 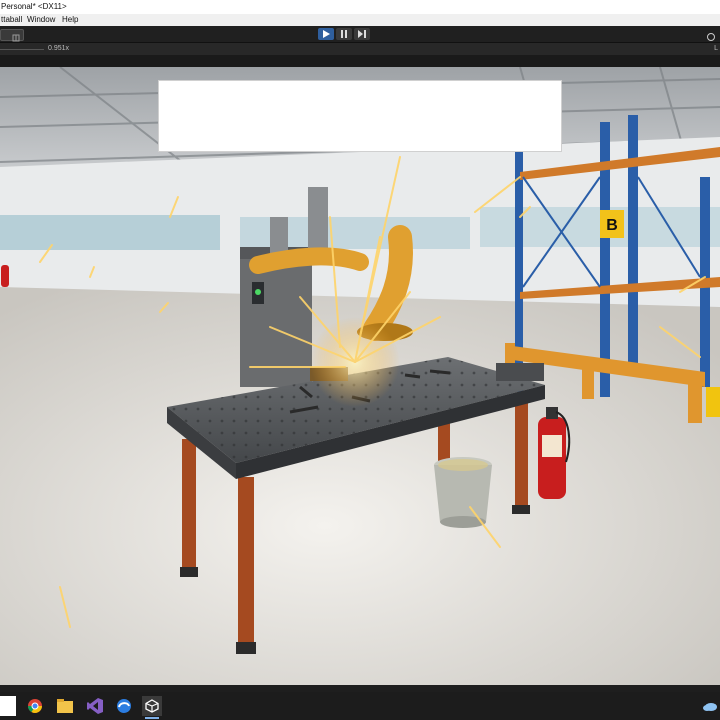 What do you see at coordinates (22, 49) in the screenshot?
I see `scale-slider` at bounding box center [22, 49].